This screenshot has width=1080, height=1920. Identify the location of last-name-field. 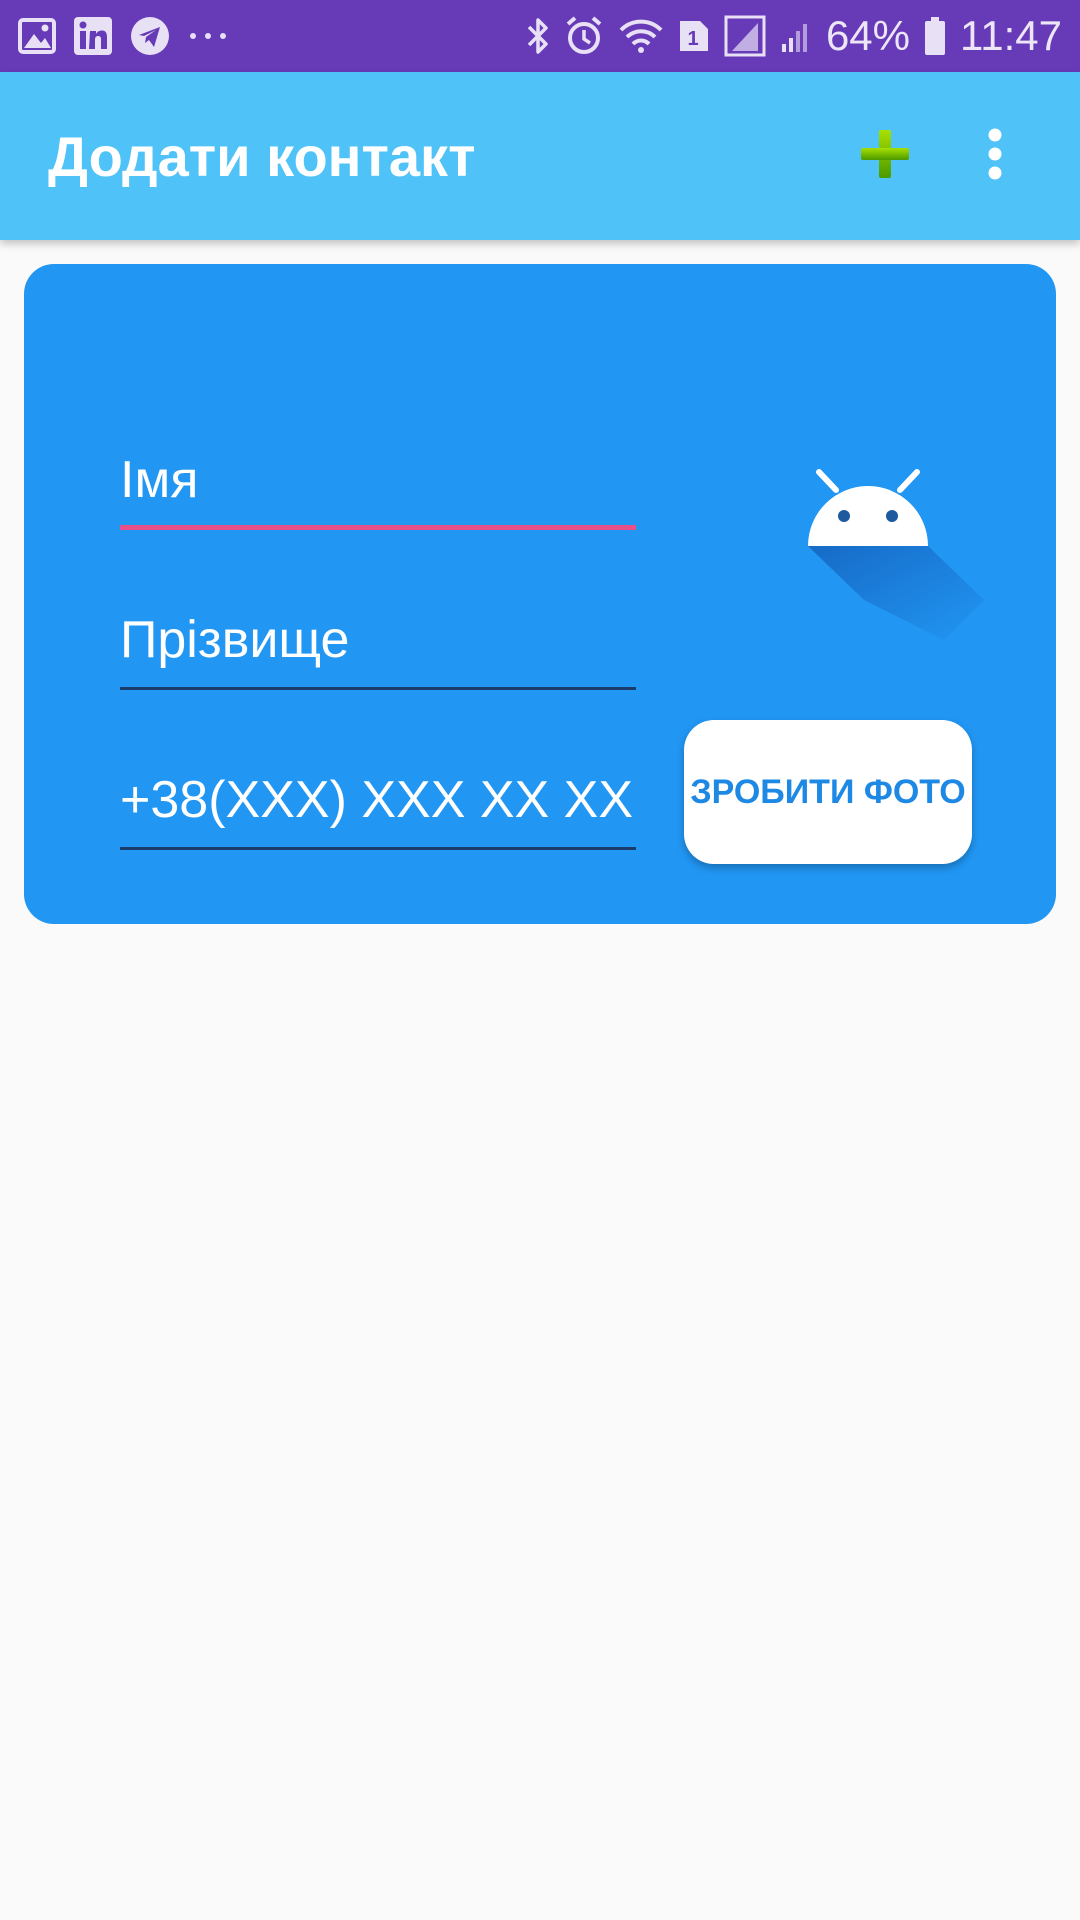
(378, 645).